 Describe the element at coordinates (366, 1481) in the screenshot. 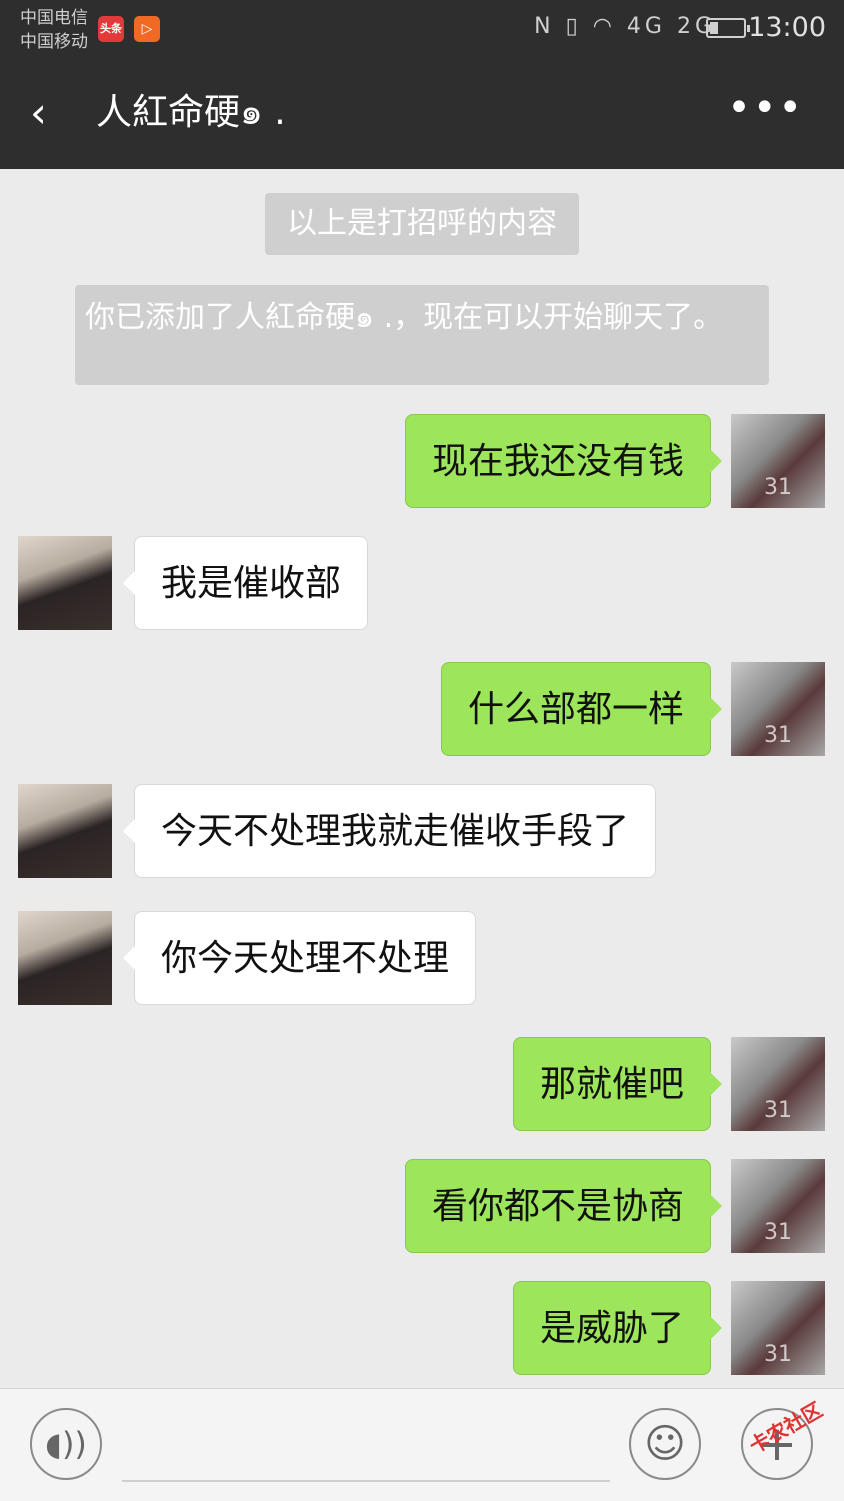

I see `message-text-field` at that location.